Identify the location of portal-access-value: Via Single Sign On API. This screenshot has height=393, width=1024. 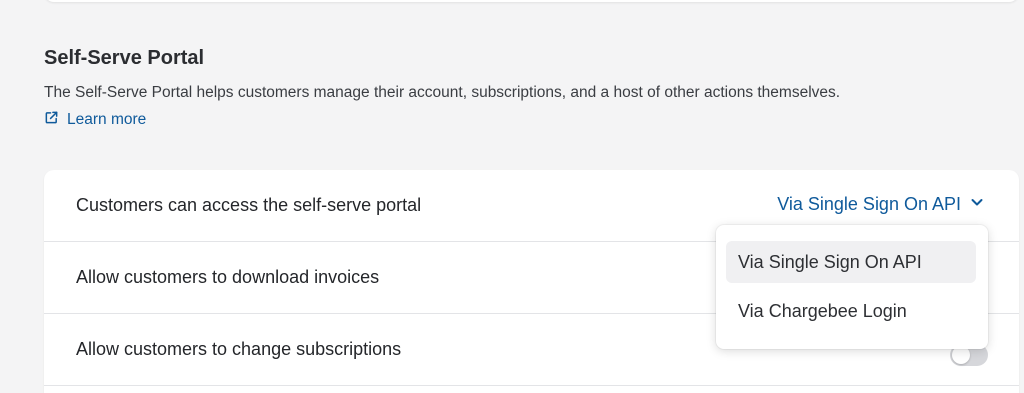
(869, 204).